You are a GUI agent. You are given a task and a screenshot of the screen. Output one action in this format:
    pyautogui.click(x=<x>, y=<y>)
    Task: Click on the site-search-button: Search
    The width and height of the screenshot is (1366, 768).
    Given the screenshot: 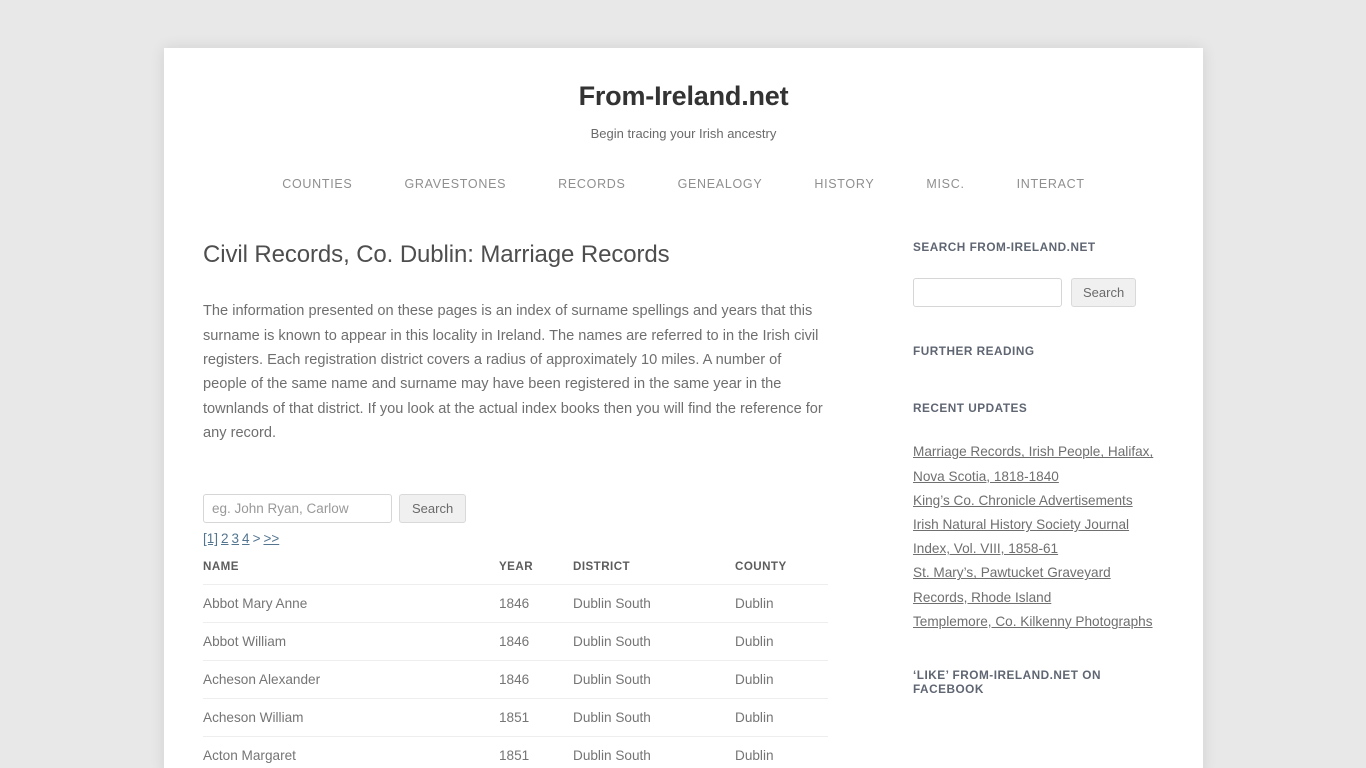 What is the action you would take?
    pyautogui.click(x=1104, y=293)
    